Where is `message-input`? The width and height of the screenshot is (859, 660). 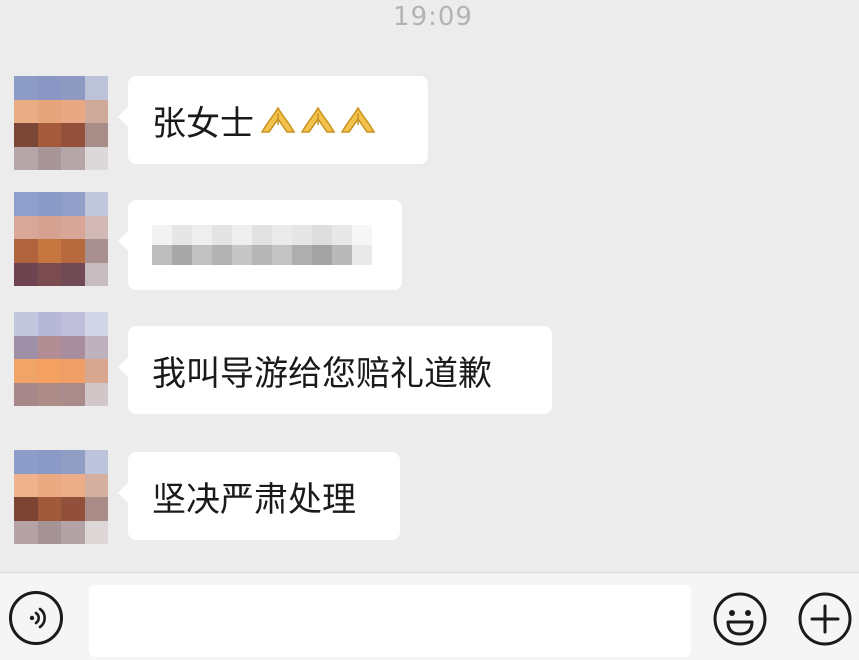 message-input is located at coordinates (390, 621).